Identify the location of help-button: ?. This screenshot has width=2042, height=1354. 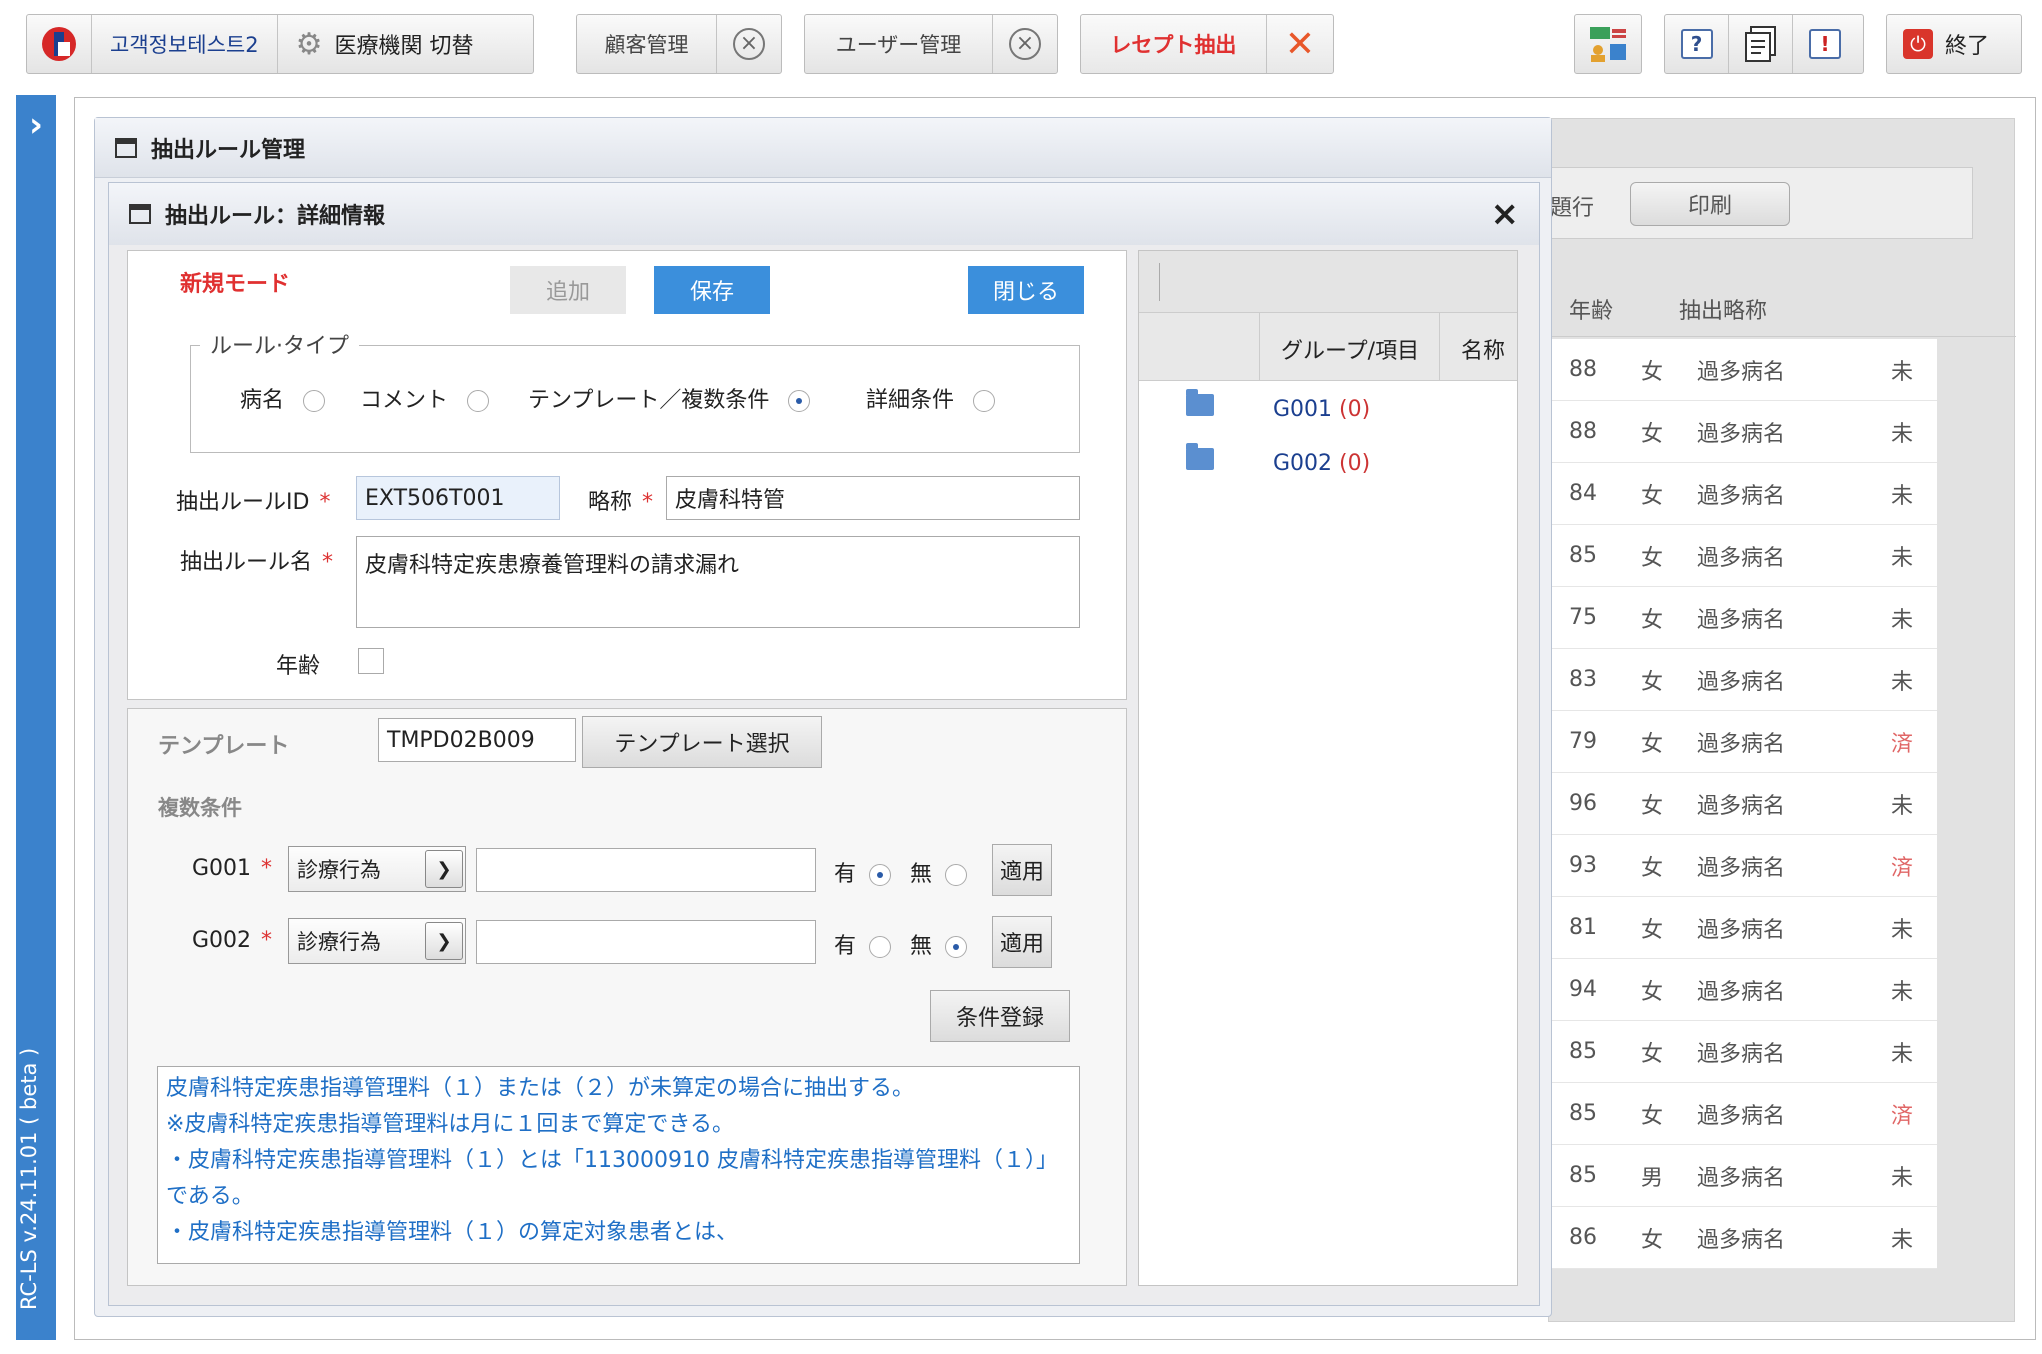
(1697, 44).